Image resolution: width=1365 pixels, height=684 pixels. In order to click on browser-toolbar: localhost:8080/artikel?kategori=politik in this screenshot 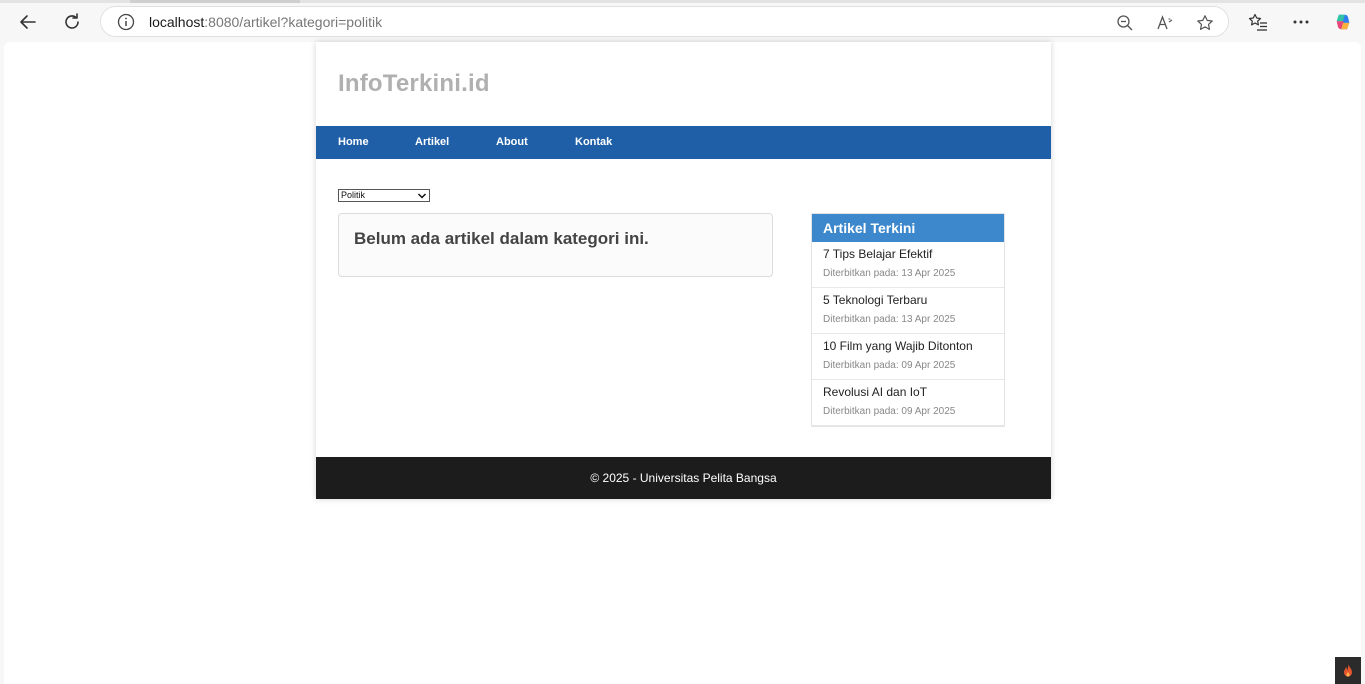, I will do `click(682, 22)`.